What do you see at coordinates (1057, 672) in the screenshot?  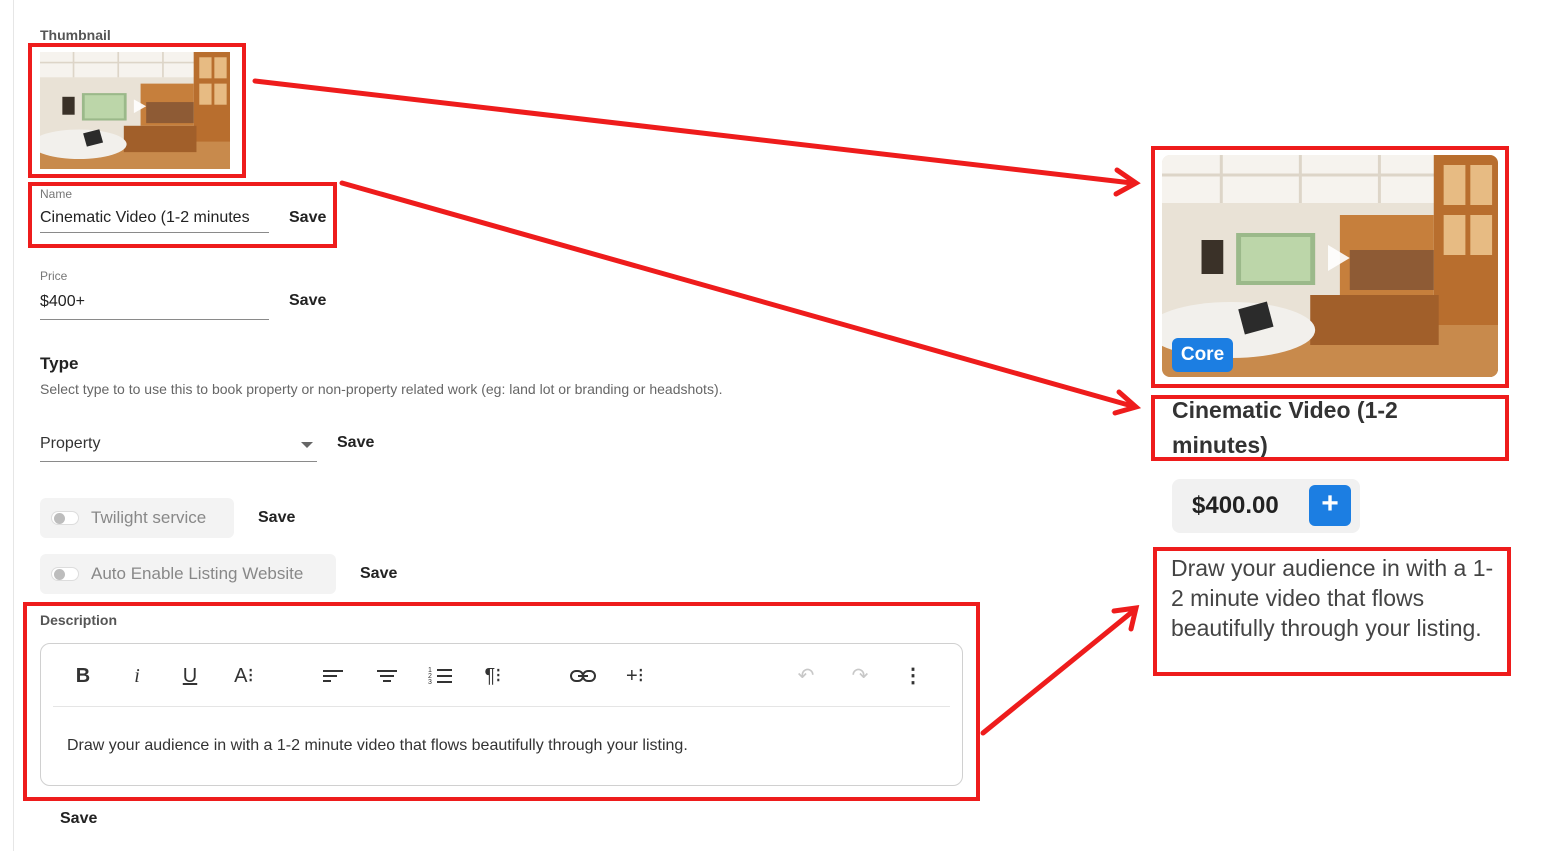 I see `arrow-description` at bounding box center [1057, 672].